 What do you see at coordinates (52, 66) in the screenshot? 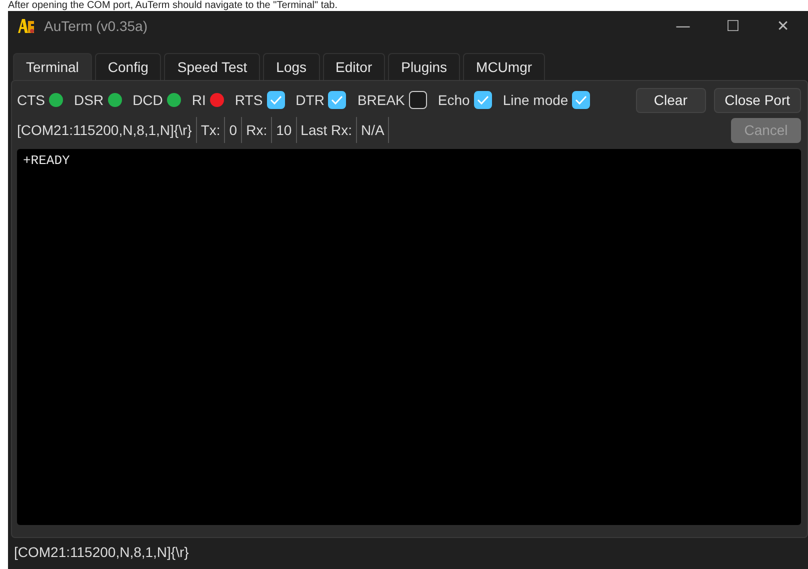
I see `tab: Terminal` at bounding box center [52, 66].